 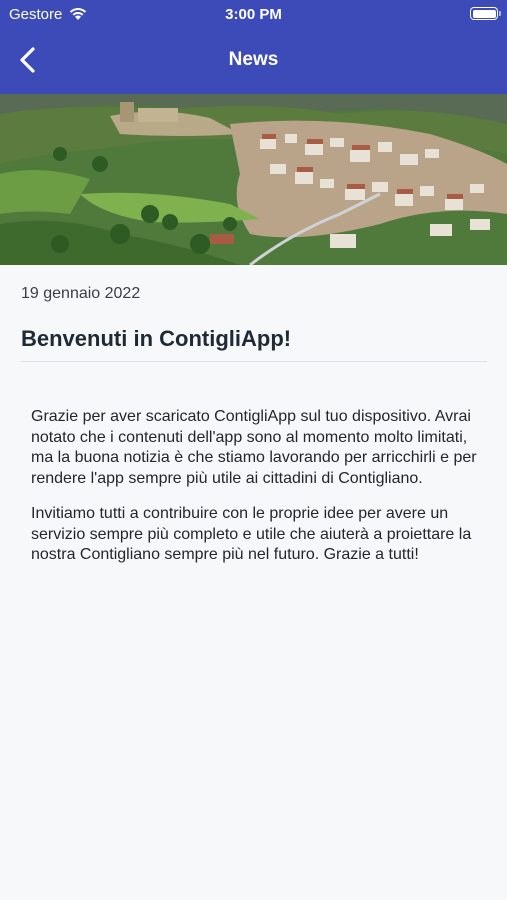 What do you see at coordinates (500, 13) in the screenshot?
I see `battery-tip` at bounding box center [500, 13].